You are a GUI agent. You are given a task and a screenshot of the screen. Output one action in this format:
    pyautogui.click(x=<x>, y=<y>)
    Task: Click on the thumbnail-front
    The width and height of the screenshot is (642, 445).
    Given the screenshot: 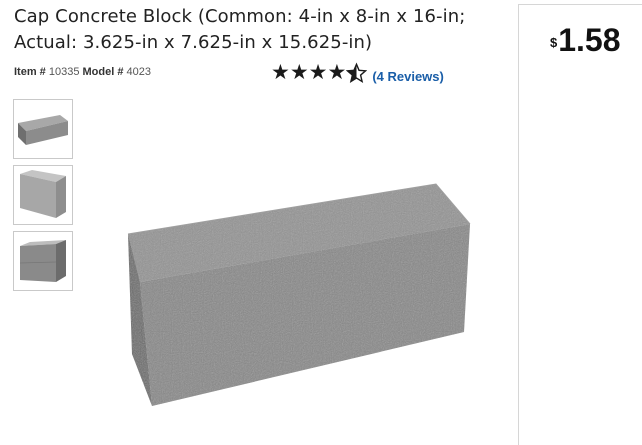 What is the action you would take?
    pyautogui.click(x=43, y=129)
    